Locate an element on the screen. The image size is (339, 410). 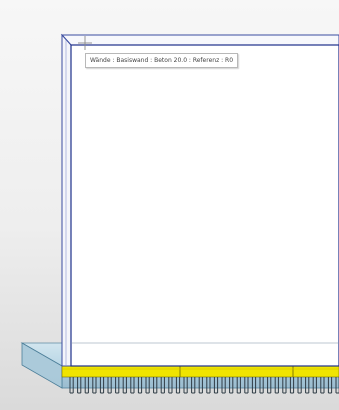
wall-top-face is located at coordinates (199, 40).